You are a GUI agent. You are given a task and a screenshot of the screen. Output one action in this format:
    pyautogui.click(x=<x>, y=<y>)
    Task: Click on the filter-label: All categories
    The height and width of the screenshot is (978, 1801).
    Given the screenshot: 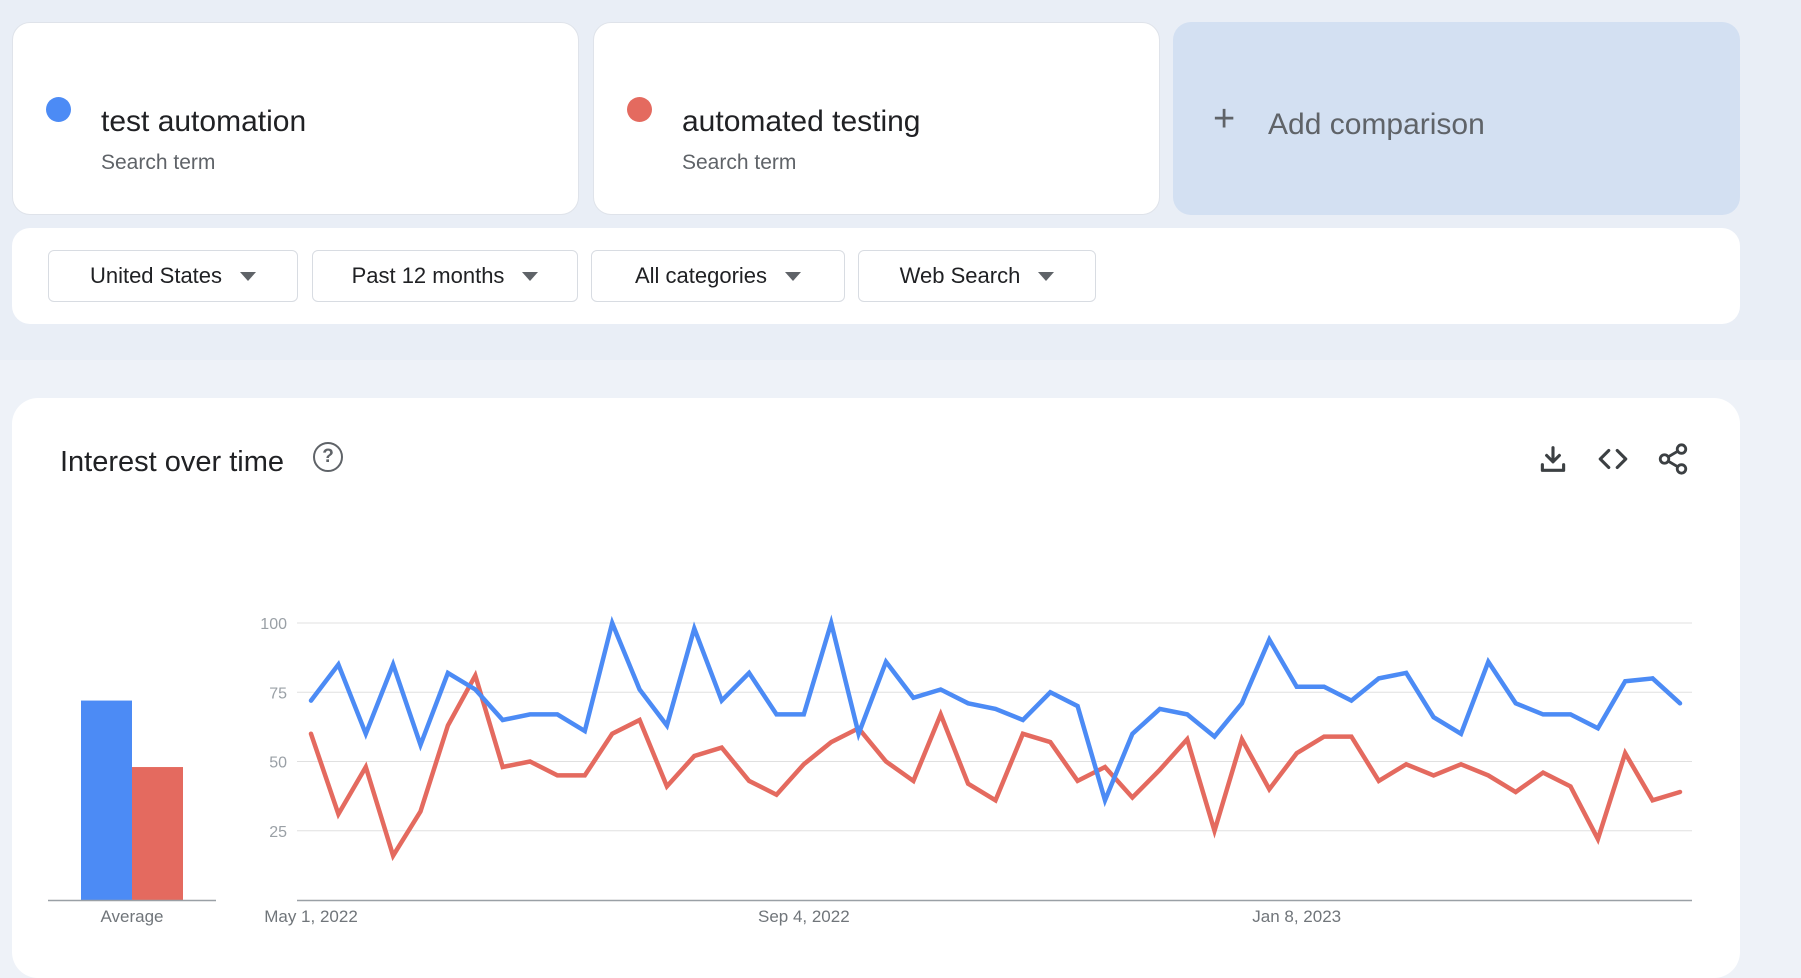 What is the action you would take?
    pyautogui.click(x=701, y=275)
    